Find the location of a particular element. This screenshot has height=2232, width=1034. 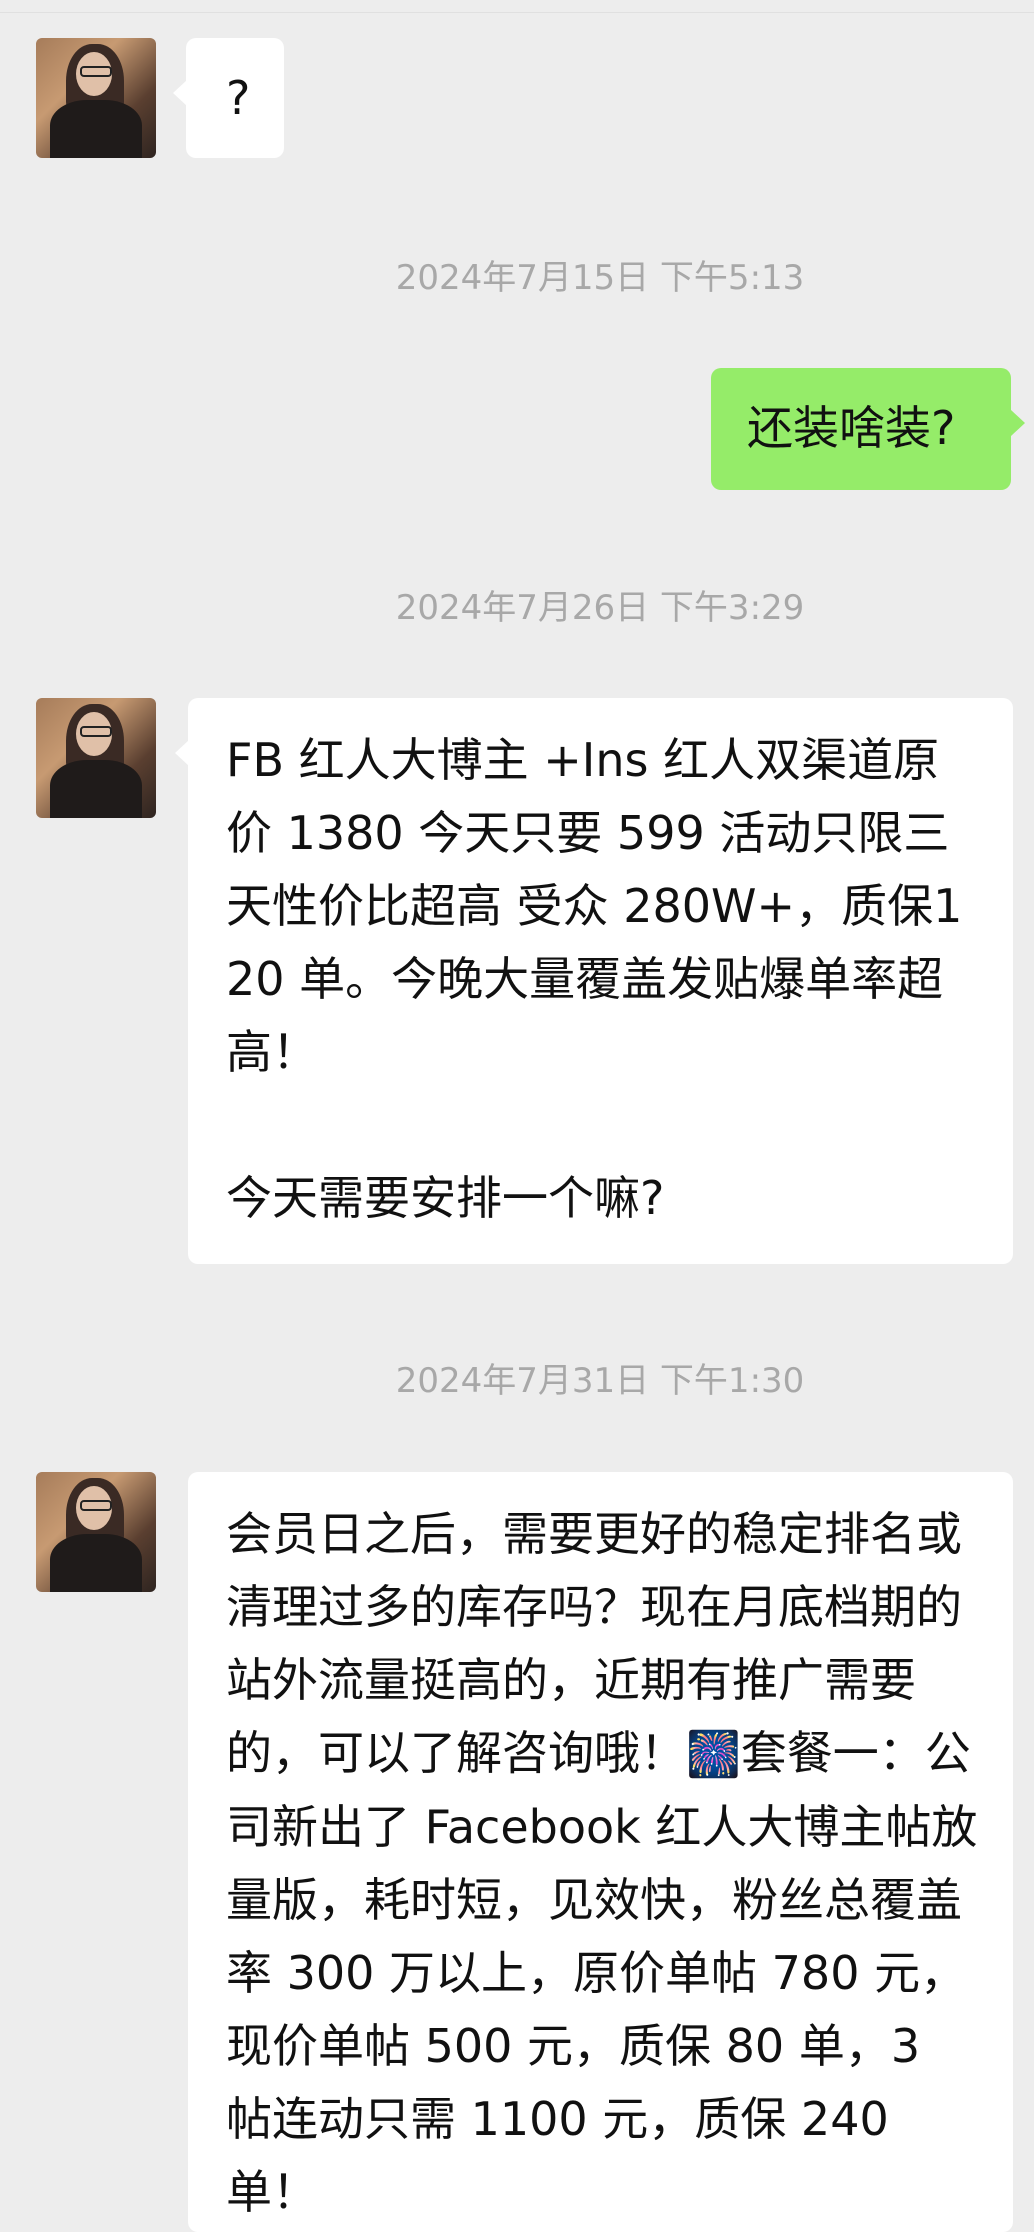

message-bubble-incoming: ? is located at coordinates (228, 98).